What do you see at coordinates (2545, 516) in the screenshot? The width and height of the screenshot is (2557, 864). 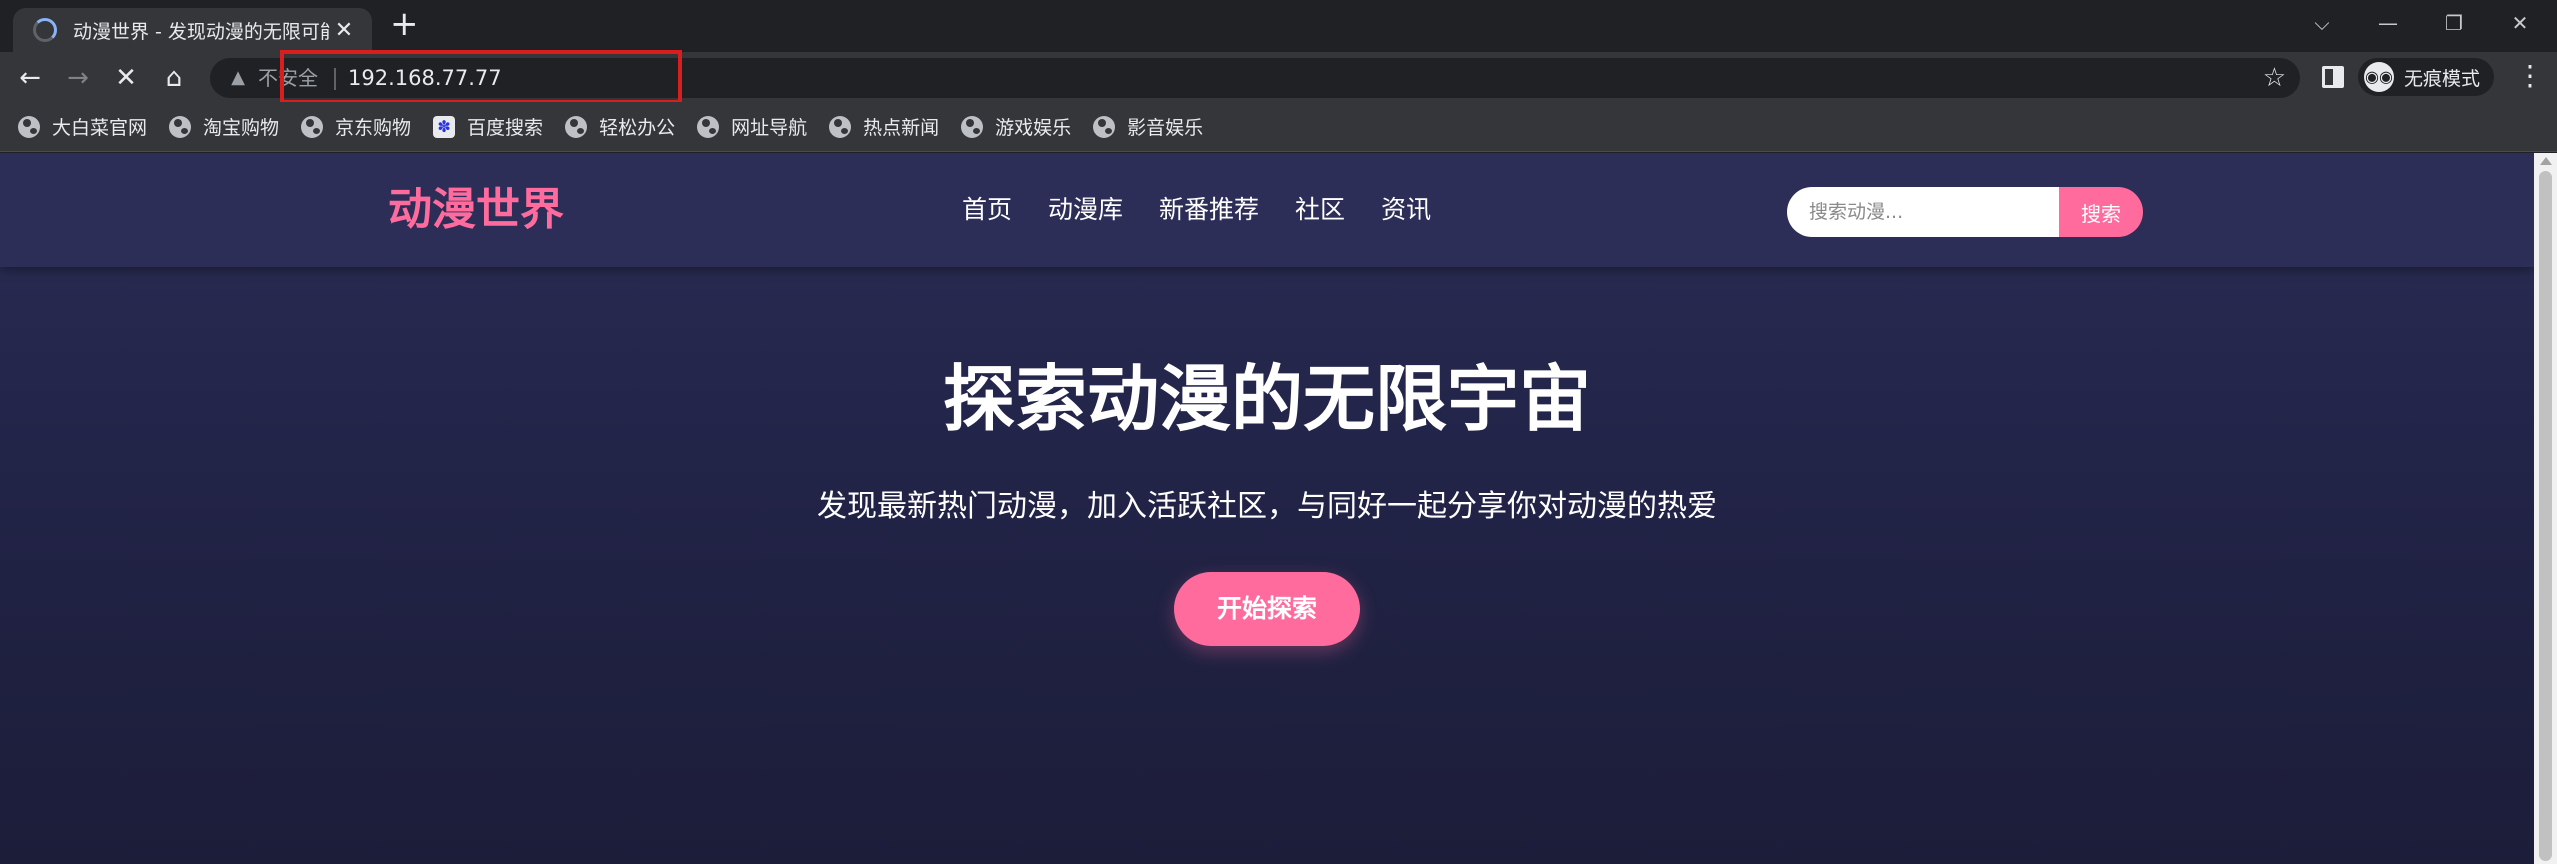 I see `scrollbar-thumb` at bounding box center [2545, 516].